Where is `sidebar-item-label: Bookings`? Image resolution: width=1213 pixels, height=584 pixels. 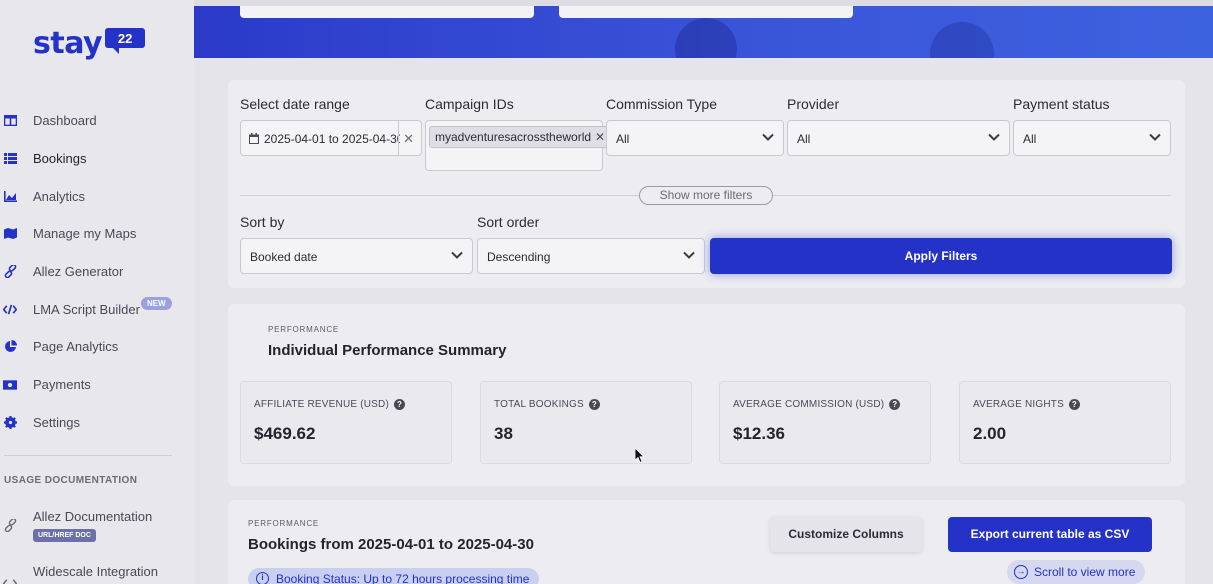
sidebar-item-label: Bookings is located at coordinates (60, 159).